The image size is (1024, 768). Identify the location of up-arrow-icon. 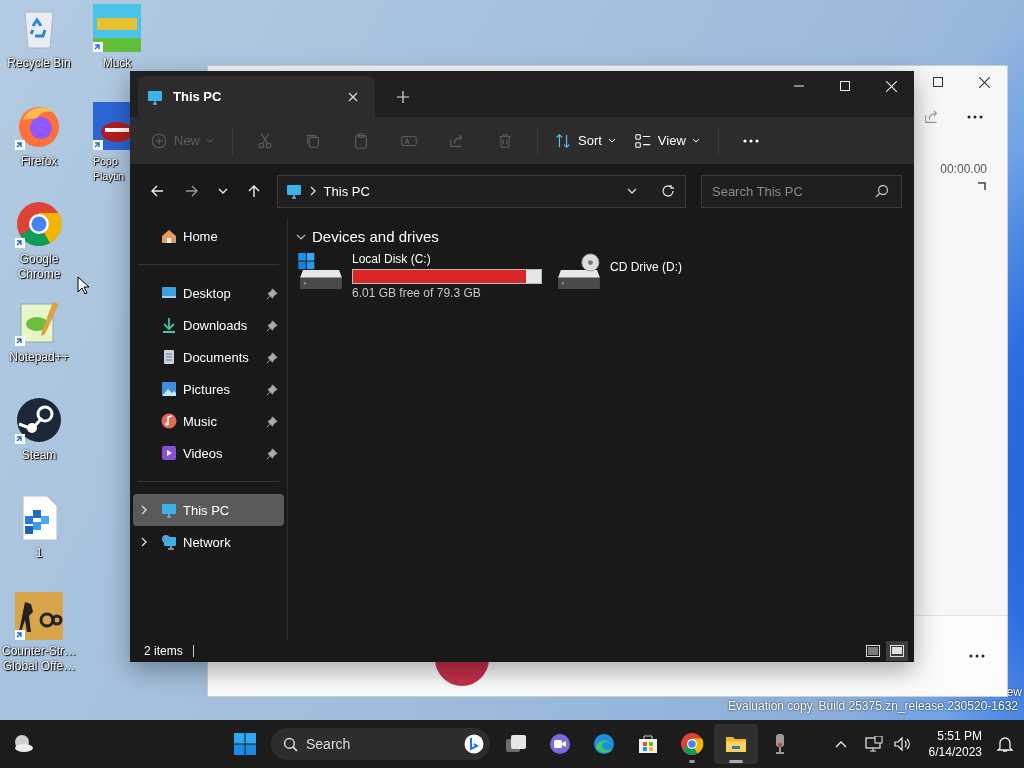
(254, 191).